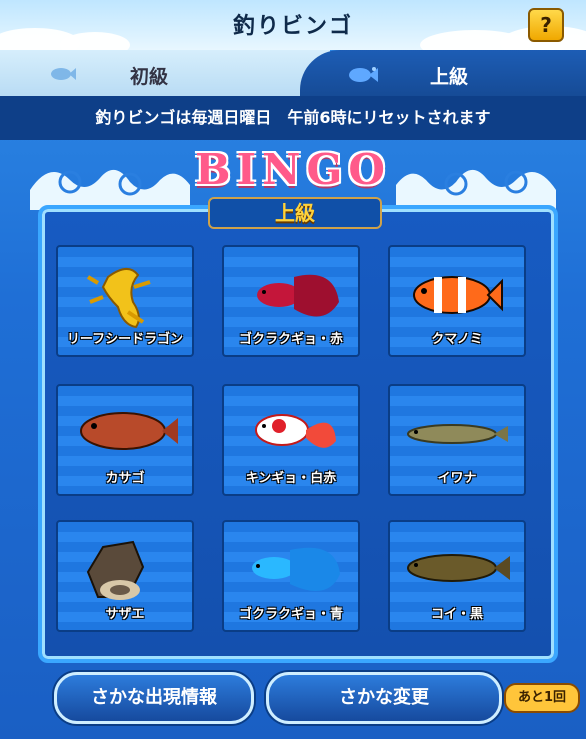  I want to click on help-button: ?, so click(546, 25).